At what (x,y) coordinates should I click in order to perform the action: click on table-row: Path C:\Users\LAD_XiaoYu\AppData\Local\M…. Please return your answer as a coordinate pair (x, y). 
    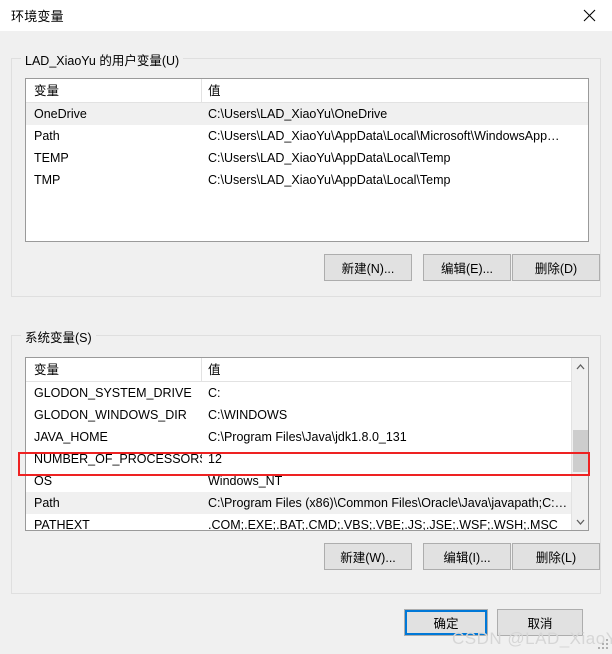
    Looking at the image, I should click on (307, 136).